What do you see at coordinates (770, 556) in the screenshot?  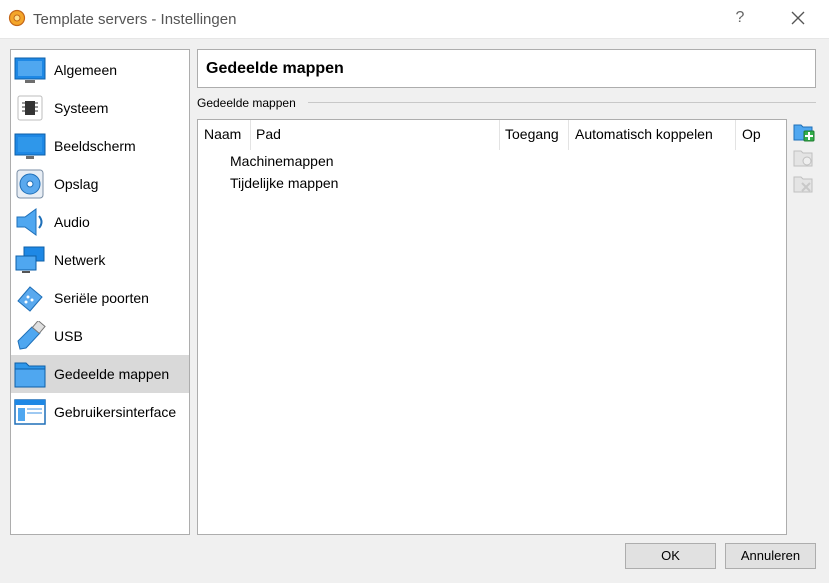 I see `cancel-button: Annuleren` at bounding box center [770, 556].